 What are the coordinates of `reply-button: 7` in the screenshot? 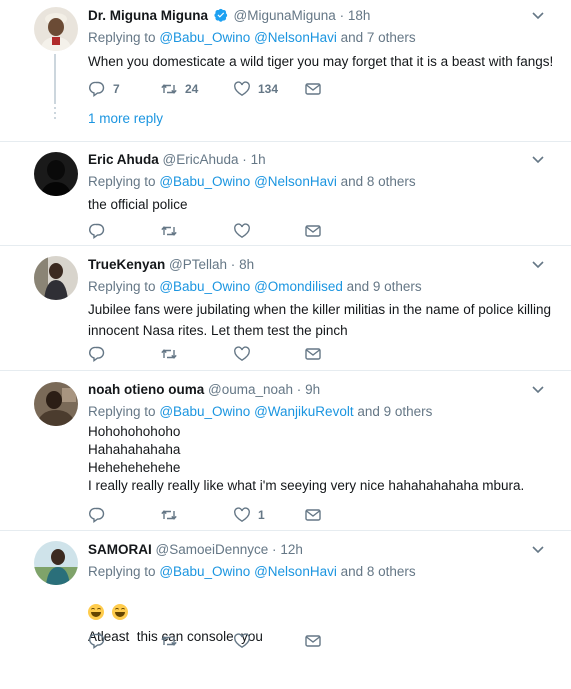 It's located at (104, 89).